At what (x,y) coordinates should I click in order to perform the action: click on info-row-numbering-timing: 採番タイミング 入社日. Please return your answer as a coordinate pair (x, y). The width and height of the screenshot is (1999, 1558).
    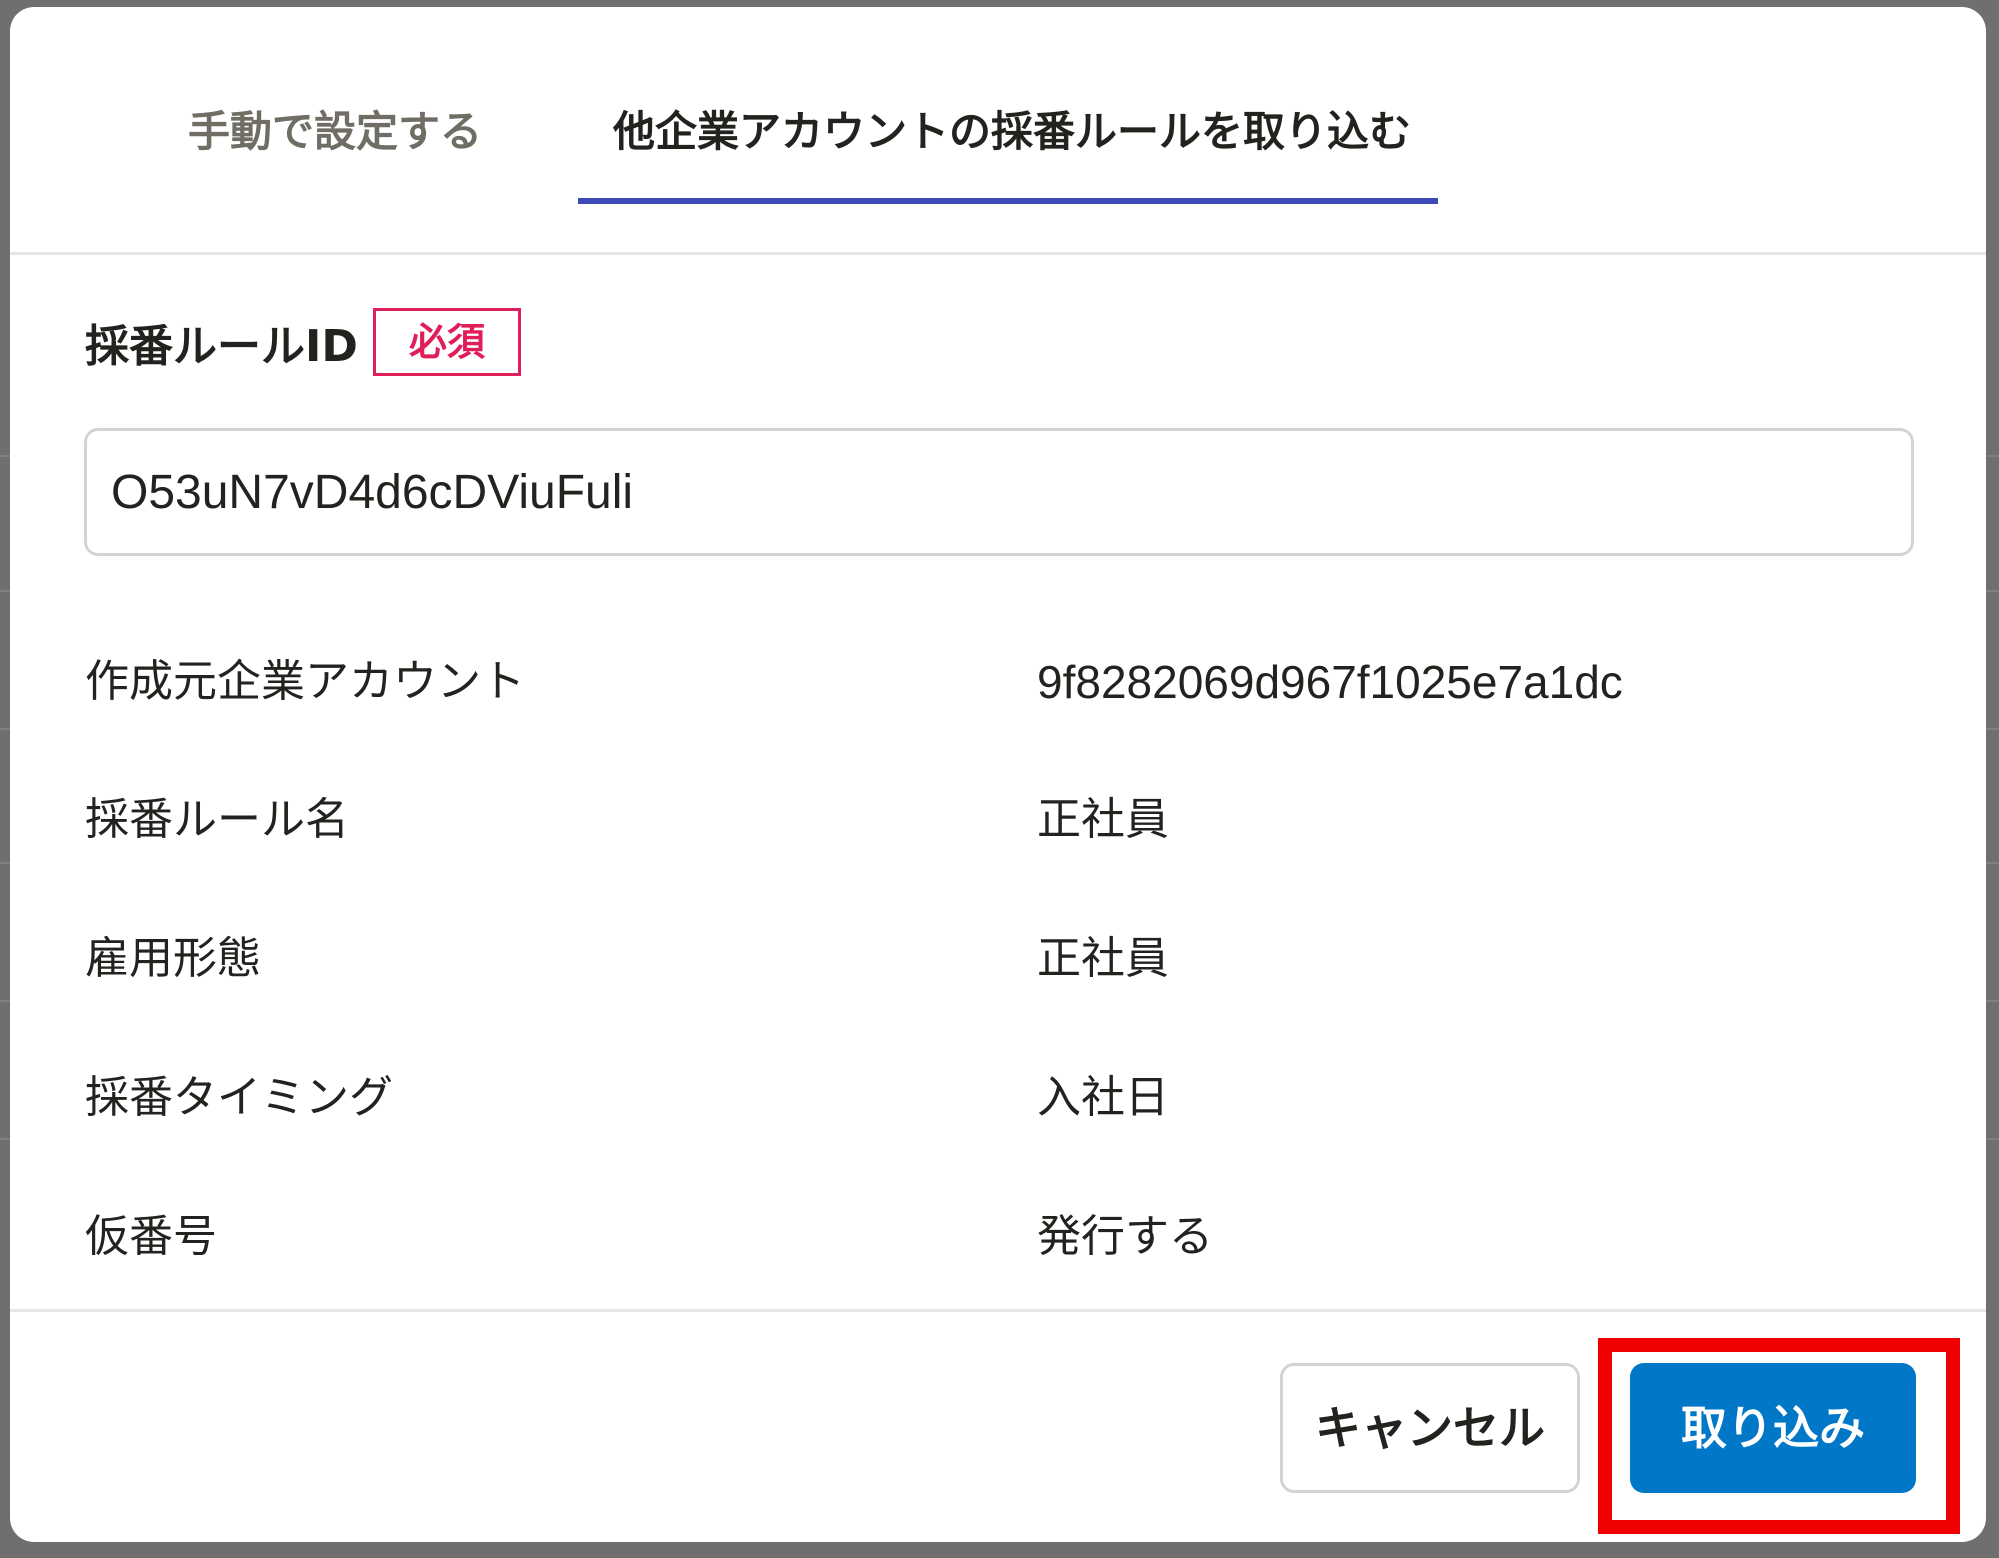
    Looking at the image, I should click on (1000, 1098).